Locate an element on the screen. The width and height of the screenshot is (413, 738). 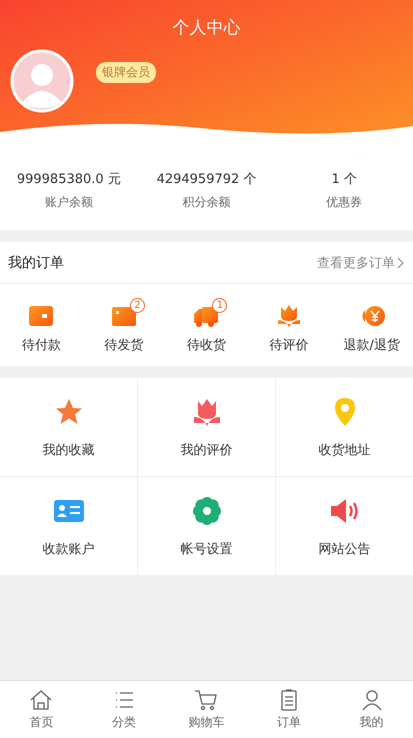
stat-label: 积分余额 is located at coordinates (206, 202).